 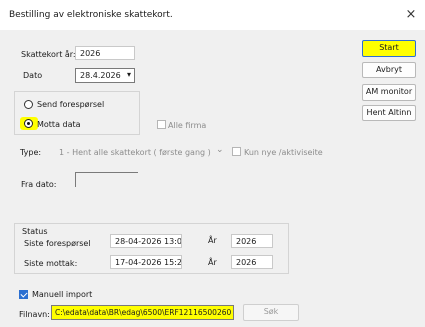 What do you see at coordinates (135, 152) in the screenshot?
I see `type-dropdown: 1 - Hent alle skattekort ( første gang )` at bounding box center [135, 152].